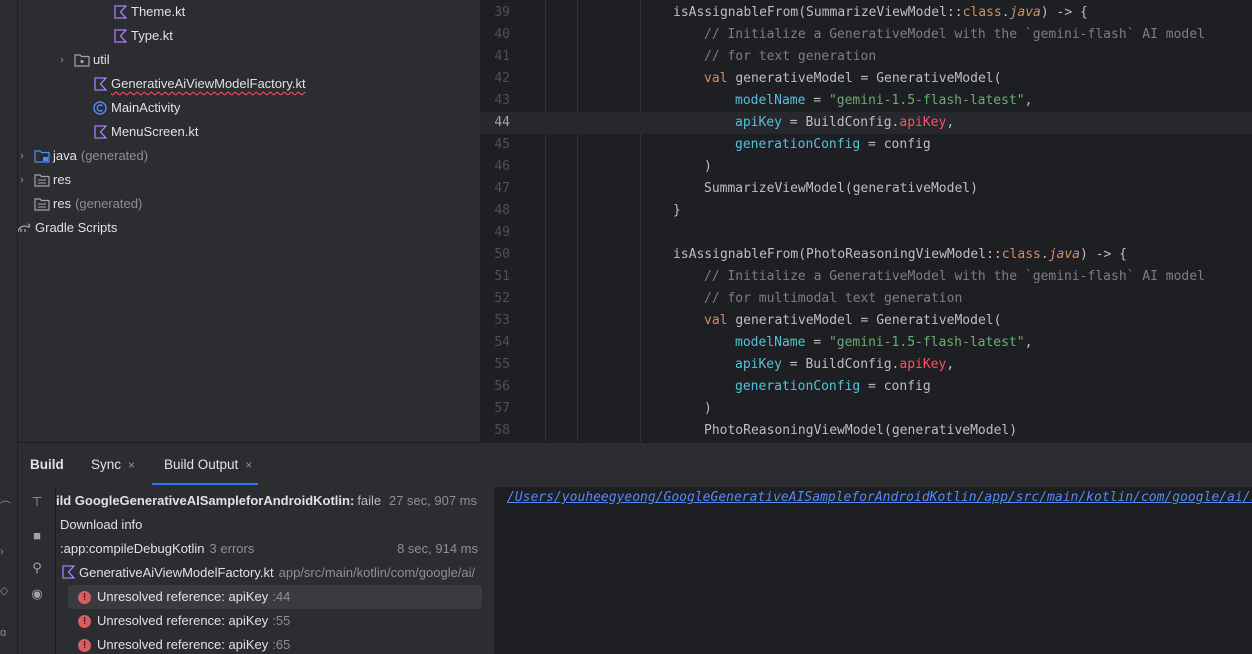 This screenshot has height=654, width=1252. I want to click on tree-item: › util, so click(82, 60).